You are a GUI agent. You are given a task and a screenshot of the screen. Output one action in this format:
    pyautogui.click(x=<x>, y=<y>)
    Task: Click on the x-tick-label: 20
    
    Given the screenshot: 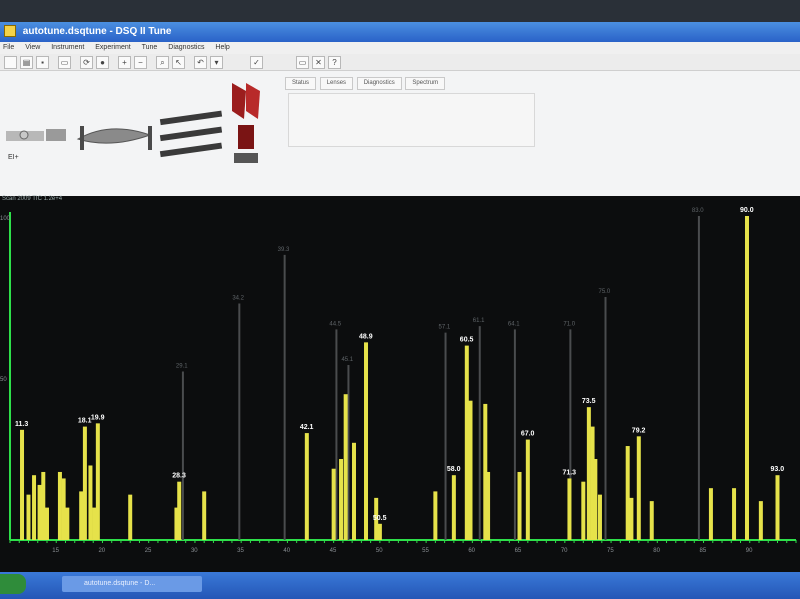 What is the action you would take?
    pyautogui.click(x=101, y=551)
    